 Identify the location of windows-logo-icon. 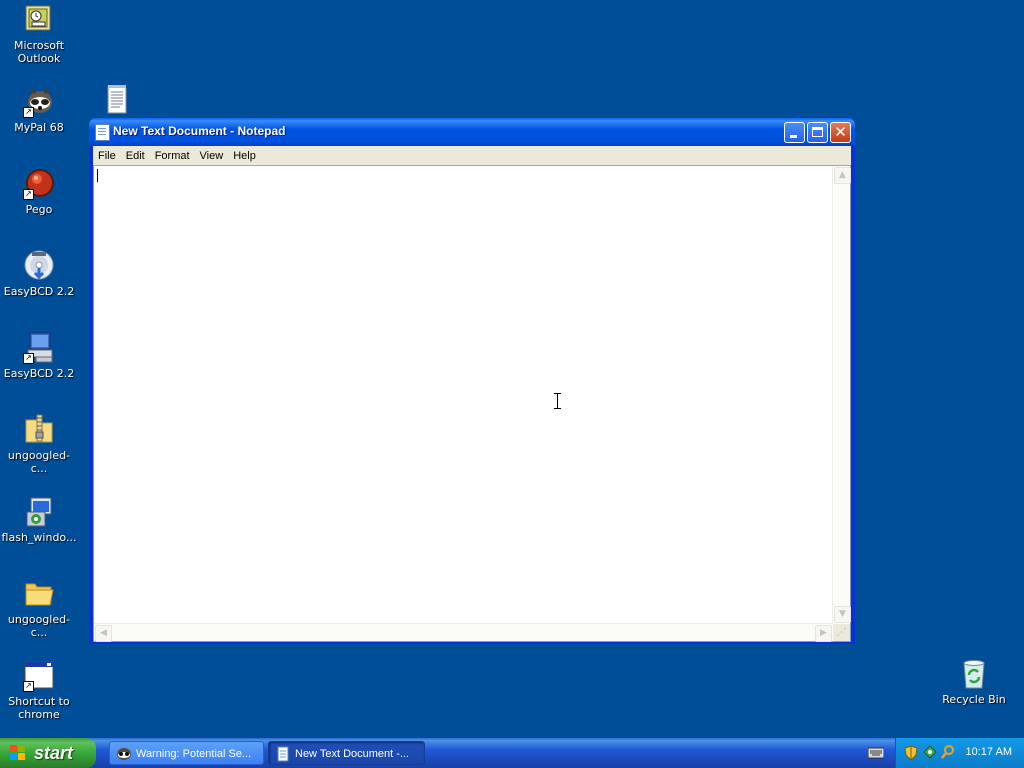
(18, 753).